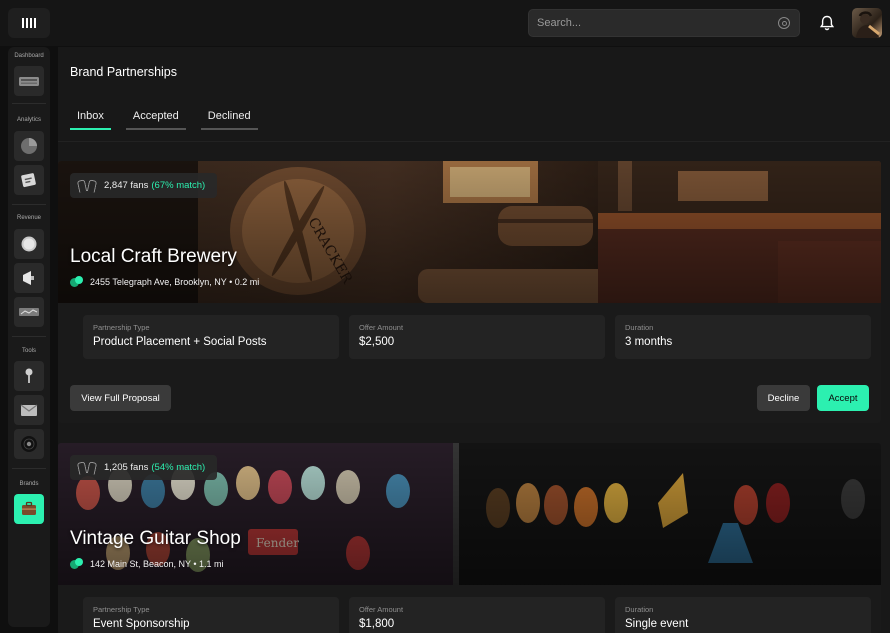 The width and height of the screenshot is (890, 633). I want to click on analytics-icon, so click(29, 146).